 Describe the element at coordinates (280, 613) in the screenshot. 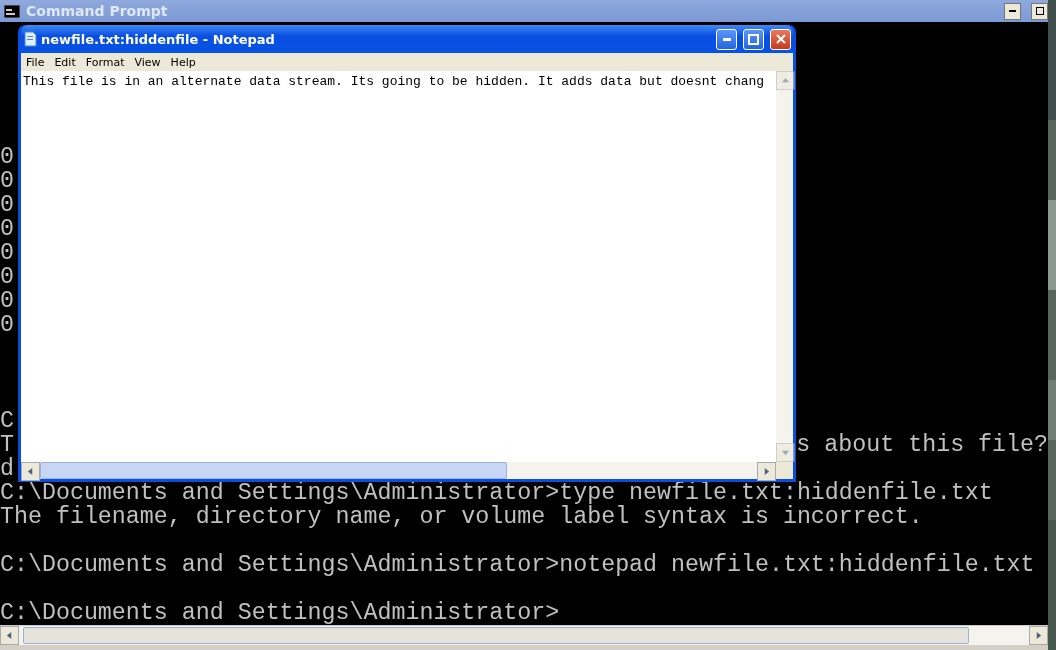

I see `console-line: C:\Documents and Settings\Administrator>` at that location.